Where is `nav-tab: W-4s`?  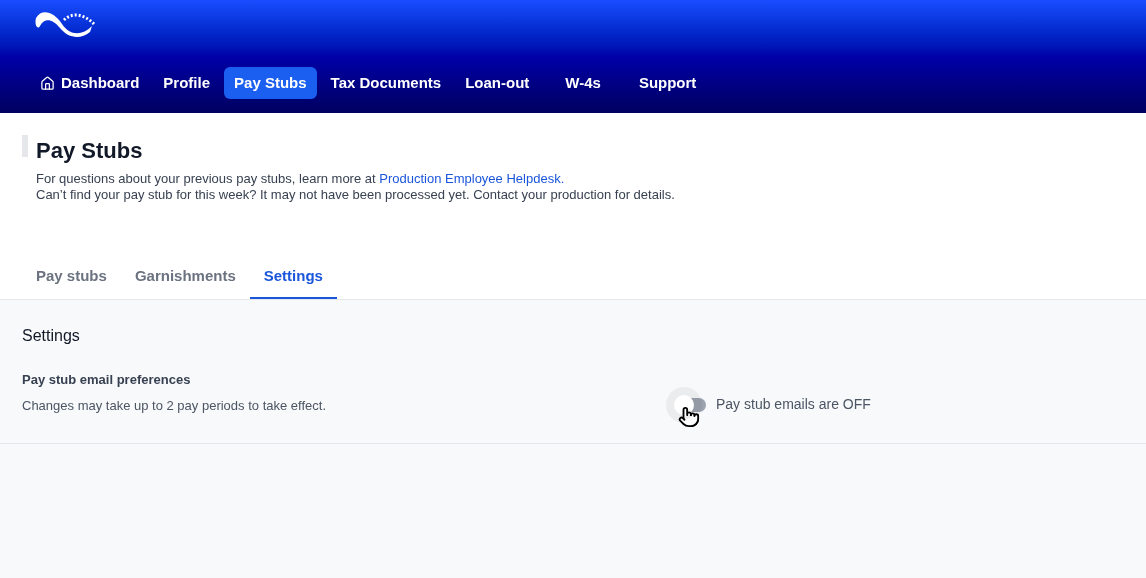 nav-tab: W-4s is located at coordinates (583, 83).